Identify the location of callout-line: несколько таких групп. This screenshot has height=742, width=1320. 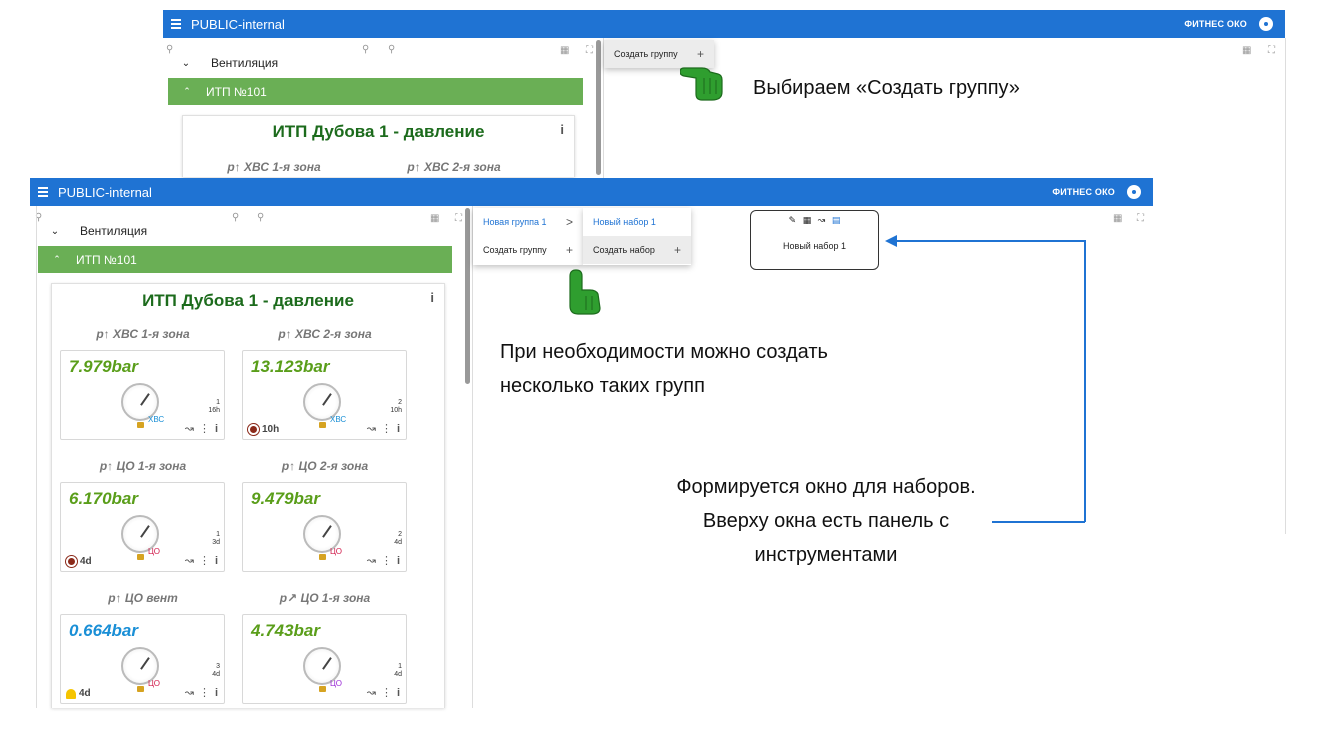
(602, 386).